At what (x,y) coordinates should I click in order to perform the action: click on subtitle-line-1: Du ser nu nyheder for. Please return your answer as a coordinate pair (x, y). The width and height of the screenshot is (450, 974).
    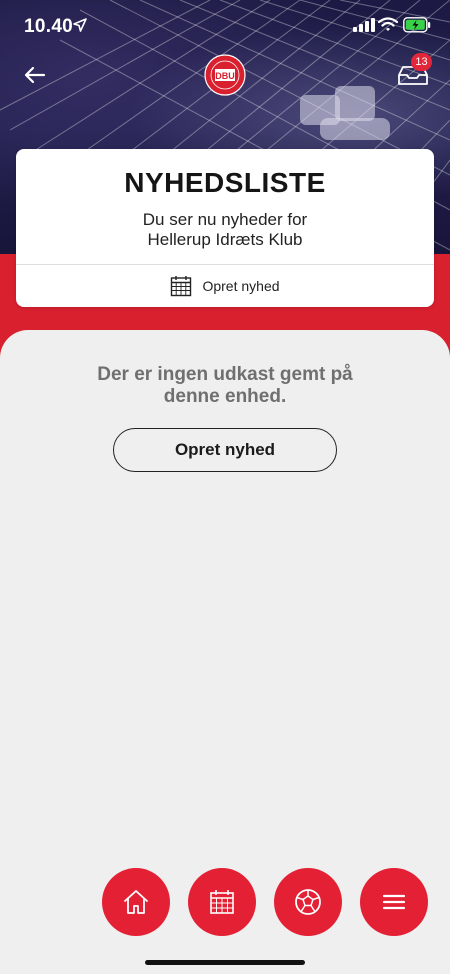
    Looking at the image, I should click on (225, 219).